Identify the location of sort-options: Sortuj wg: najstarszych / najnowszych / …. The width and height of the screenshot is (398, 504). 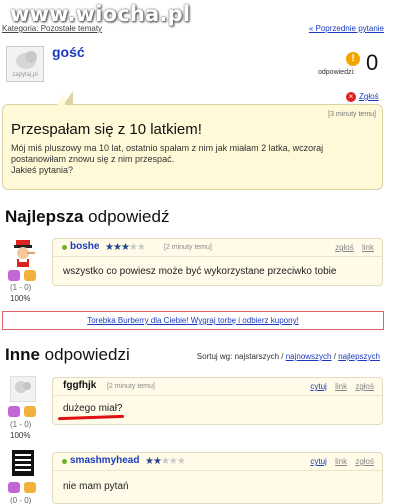
(288, 356).